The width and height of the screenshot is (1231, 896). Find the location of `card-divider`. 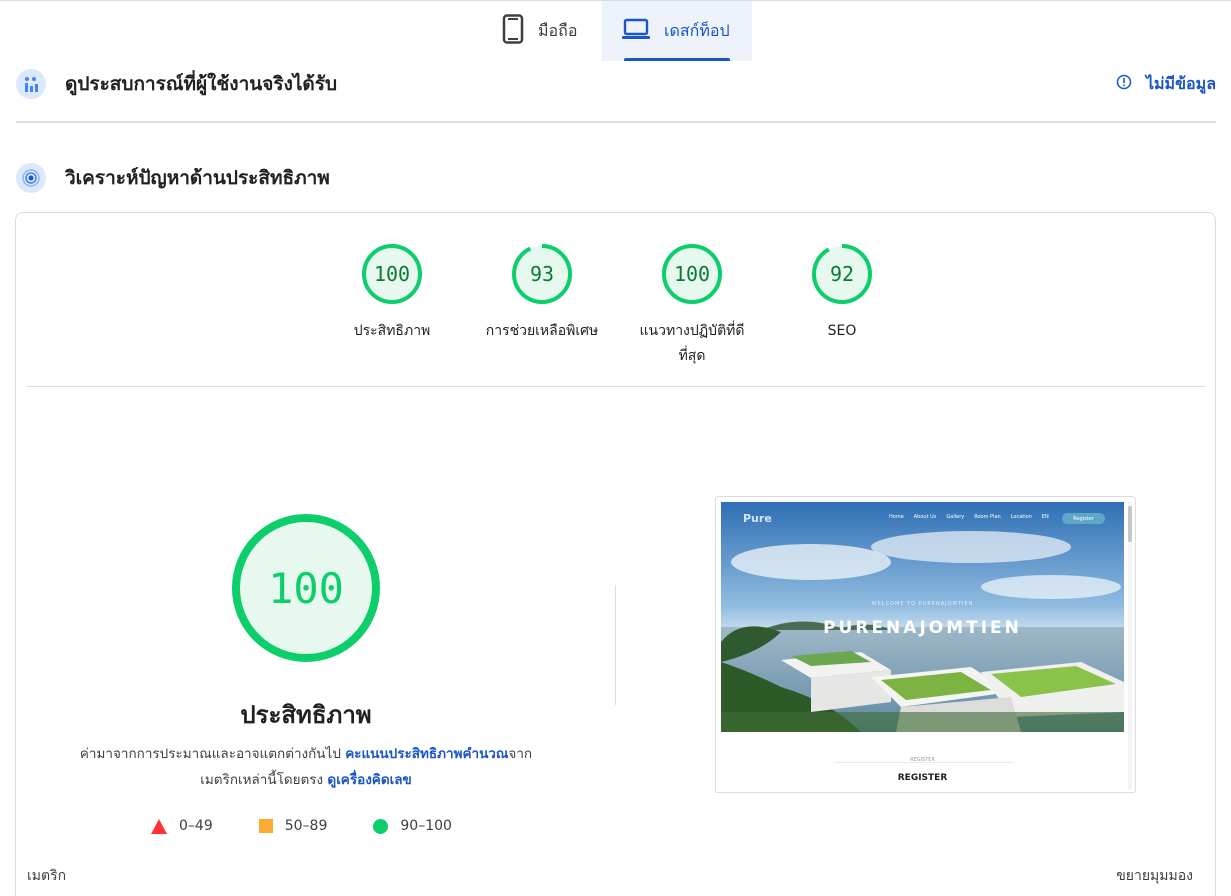

card-divider is located at coordinates (616, 386).